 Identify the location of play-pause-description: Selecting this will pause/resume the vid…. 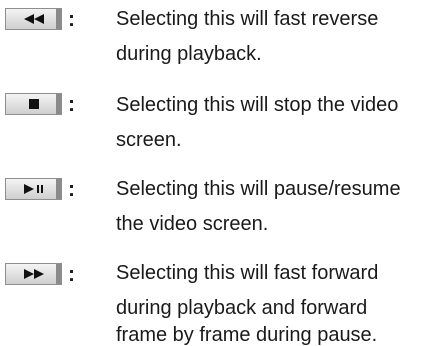
(258, 207).